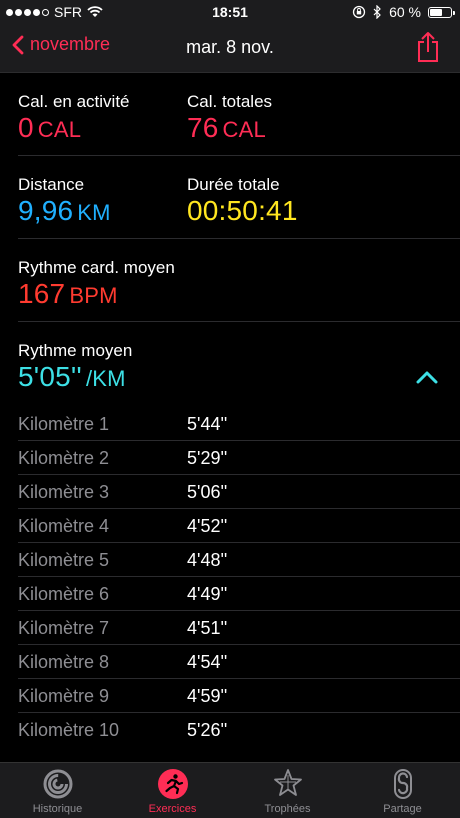 Image resolution: width=460 pixels, height=818 pixels. I want to click on km-split-pace: 5'29'', so click(207, 458).